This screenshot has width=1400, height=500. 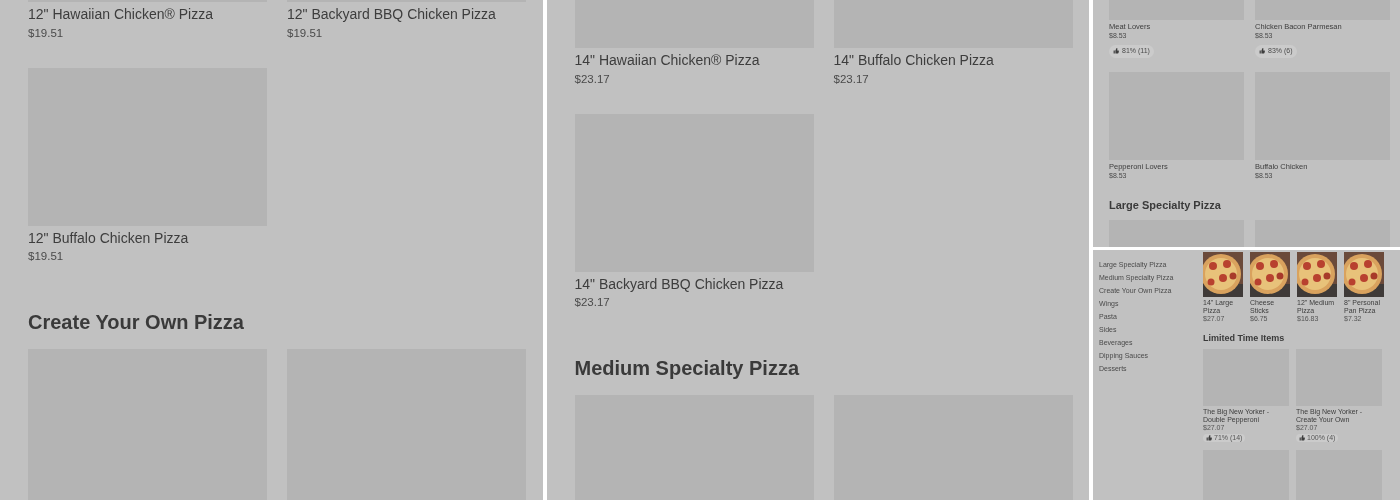 What do you see at coordinates (406, 15) in the screenshot?
I see `item-name: 12" Backyard BBQ Chicken Pizza` at bounding box center [406, 15].